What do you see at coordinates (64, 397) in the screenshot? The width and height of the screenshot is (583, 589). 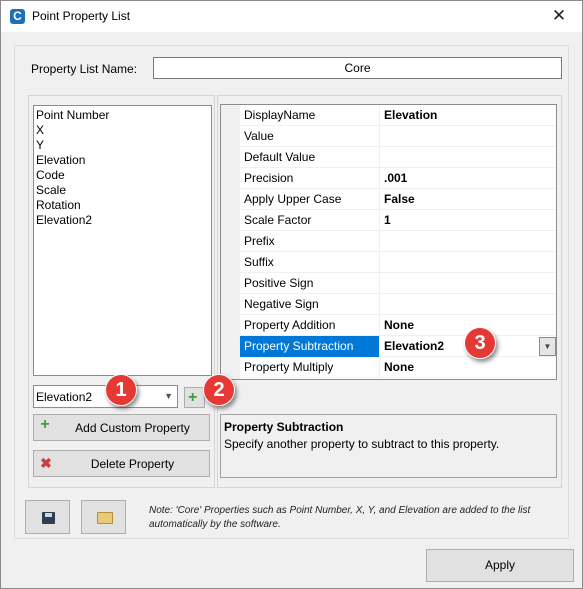 I see `combo-value: Elevation2` at bounding box center [64, 397].